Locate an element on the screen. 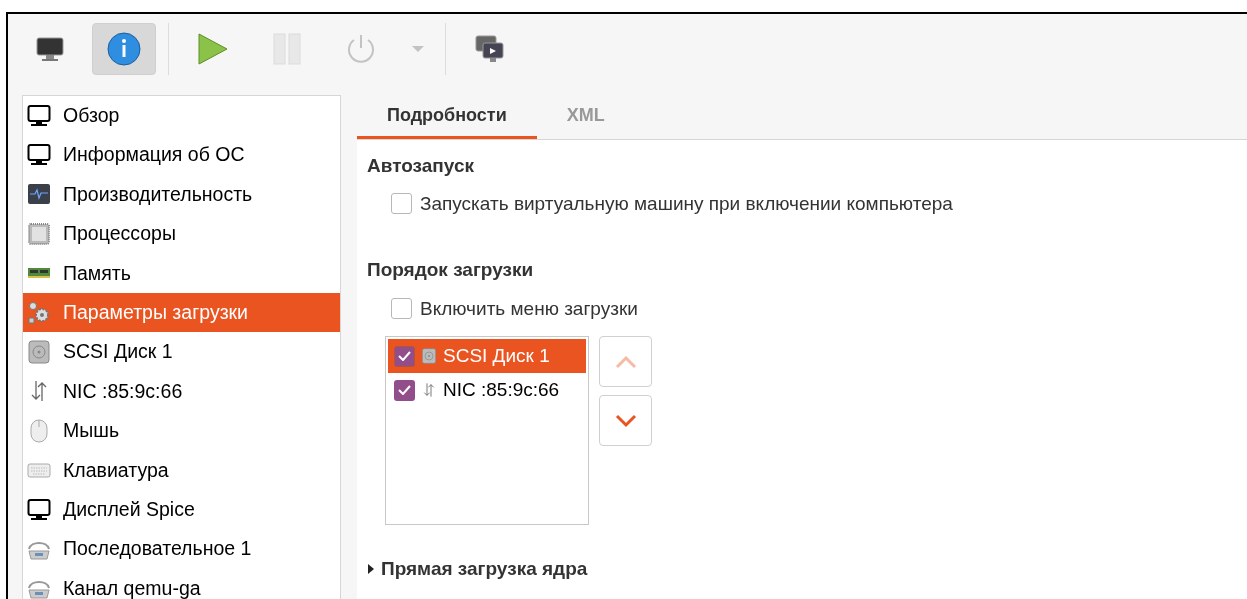 The height and width of the screenshot is (599, 1247). sidebar-item: Дисплей Spice is located at coordinates (181, 509).